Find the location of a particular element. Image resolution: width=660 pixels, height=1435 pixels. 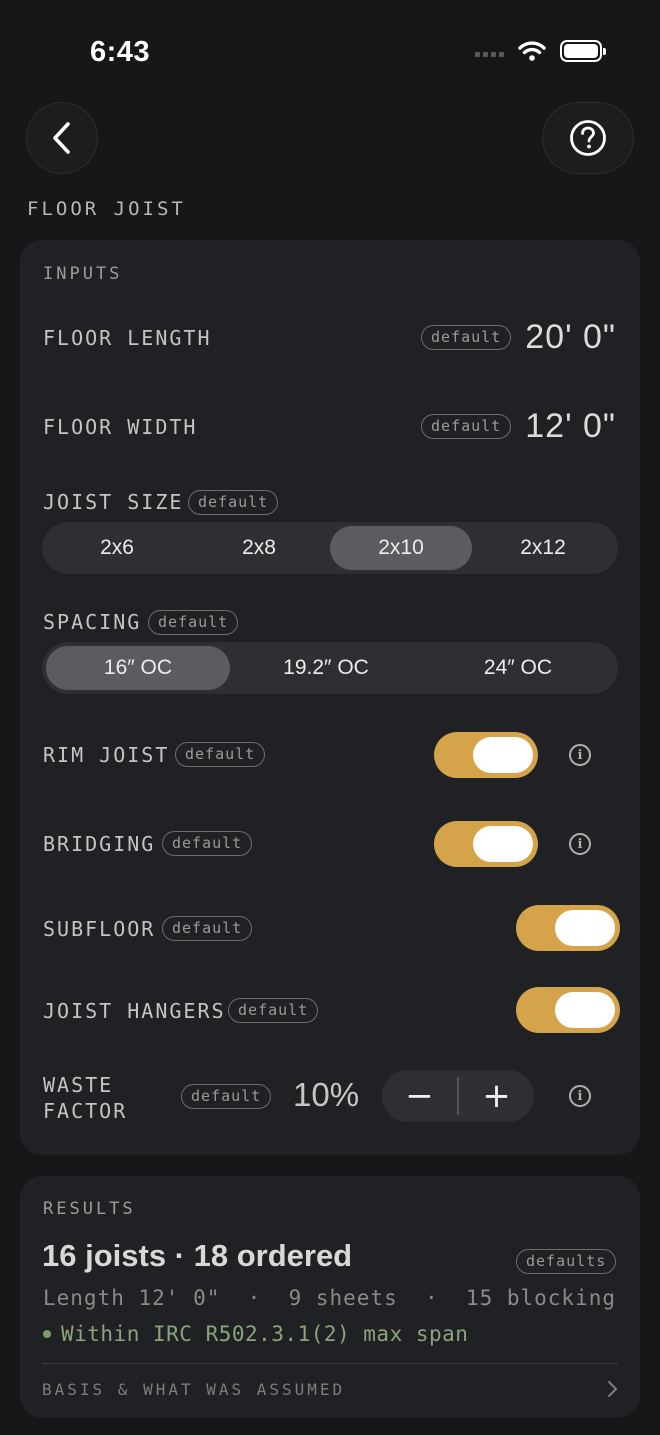

spacing-label: SPACING is located at coordinates (92, 622).